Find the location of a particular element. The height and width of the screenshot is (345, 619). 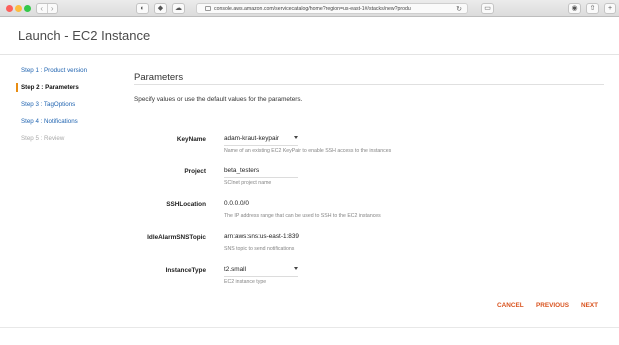

step-tagoptions: Step 3 : TagOptions is located at coordinates (52, 108).